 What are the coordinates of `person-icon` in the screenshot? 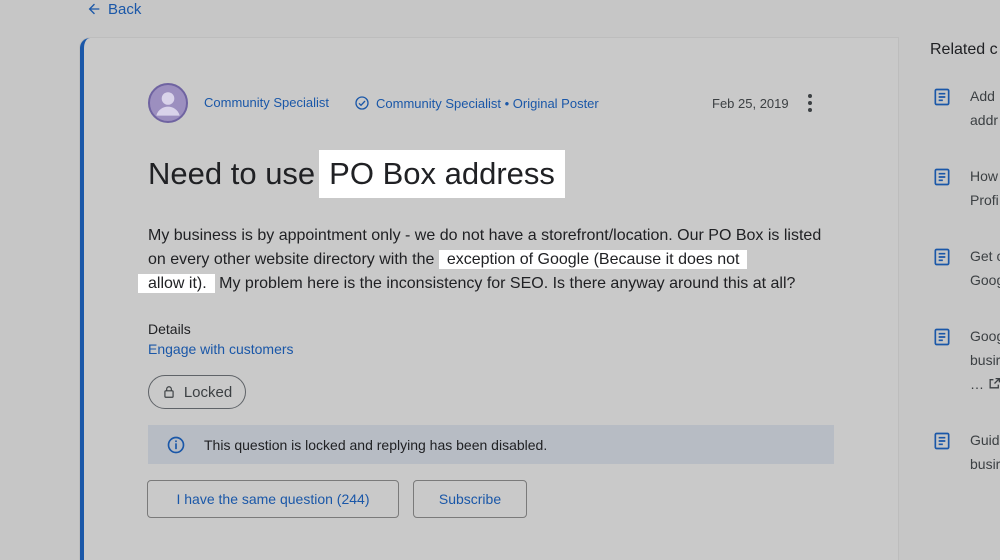 It's located at (168, 104).